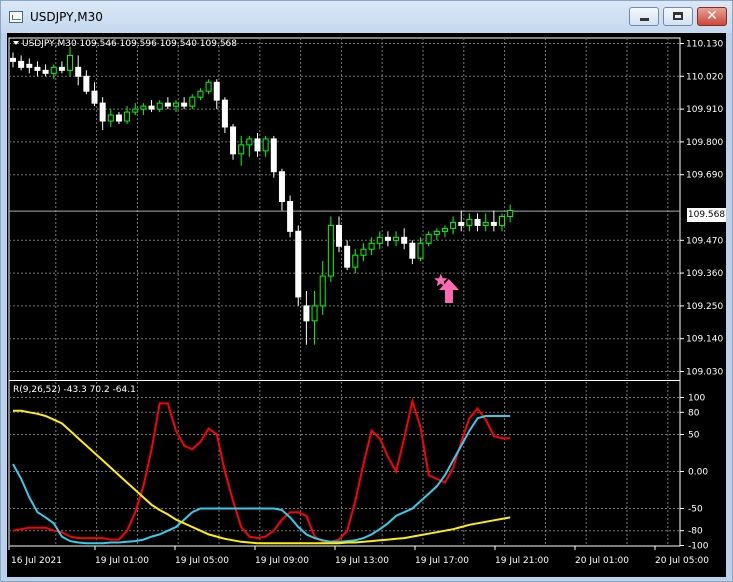 This screenshot has height=582, width=733. I want to click on price-axis-label: 109.470, so click(704, 241).